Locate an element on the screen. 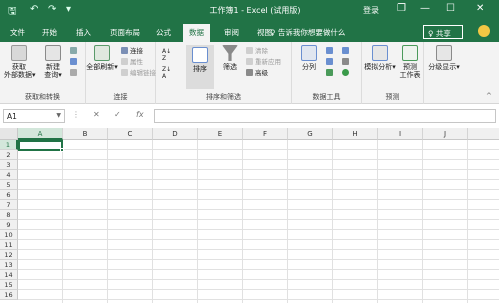 The image size is (499, 303). row-header-4: 4 is located at coordinates (9, 175).